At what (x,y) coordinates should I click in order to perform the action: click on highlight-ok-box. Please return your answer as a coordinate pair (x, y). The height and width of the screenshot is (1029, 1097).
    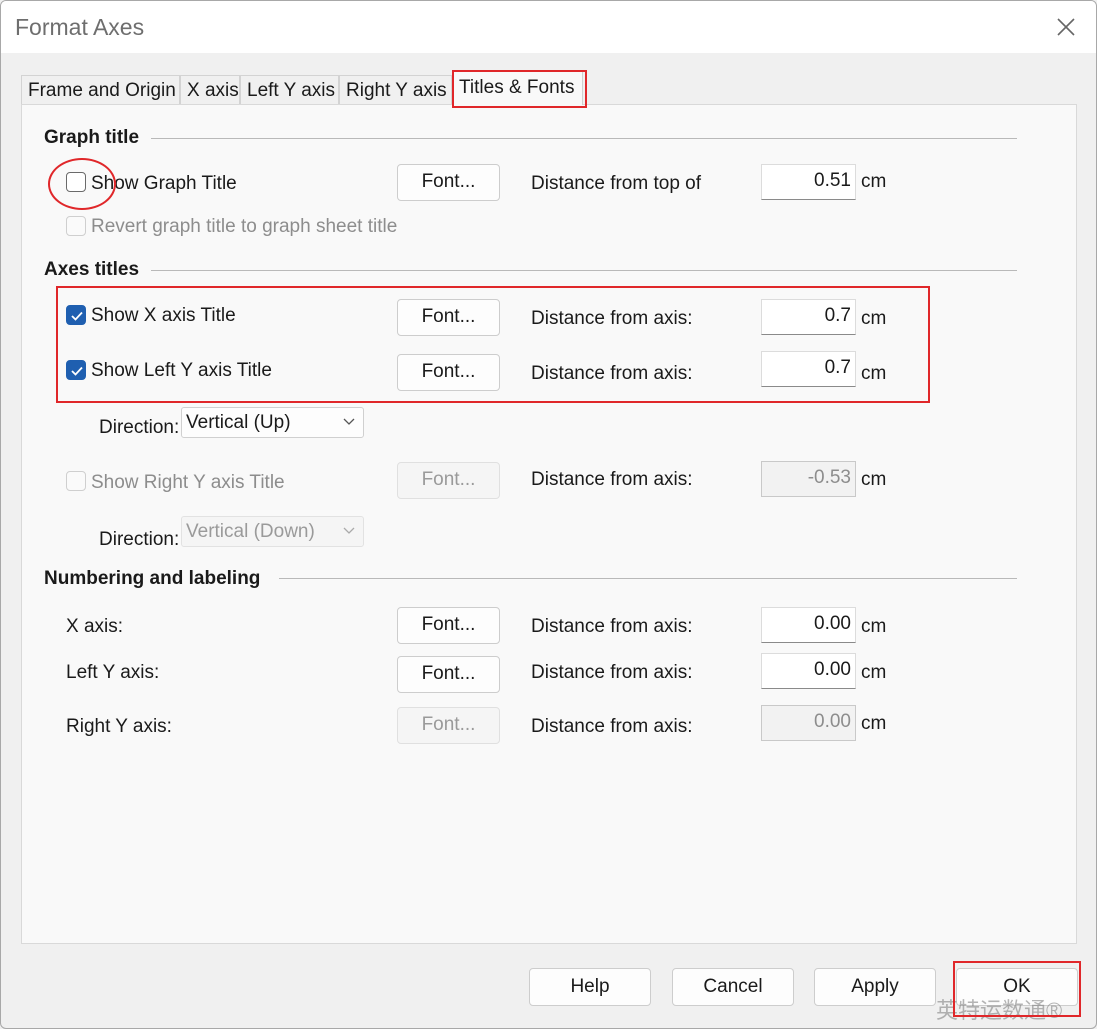
    Looking at the image, I should click on (1017, 989).